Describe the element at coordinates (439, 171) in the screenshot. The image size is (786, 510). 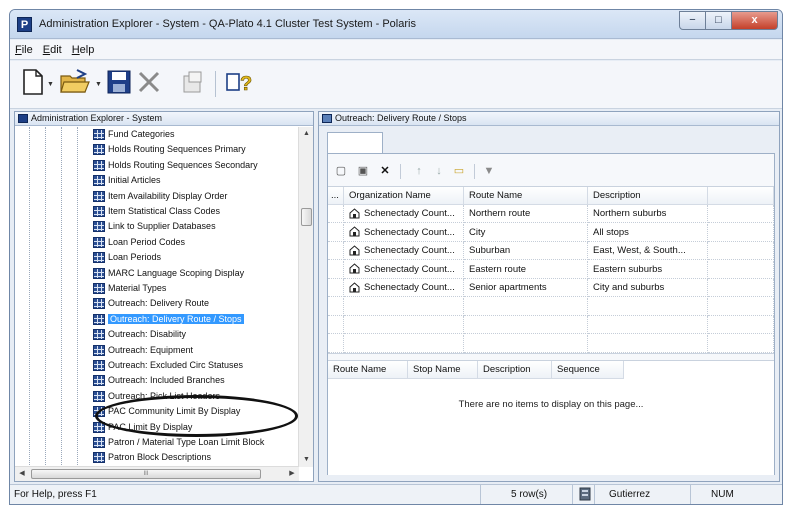
I see `move-down-icon: ↓` at that location.